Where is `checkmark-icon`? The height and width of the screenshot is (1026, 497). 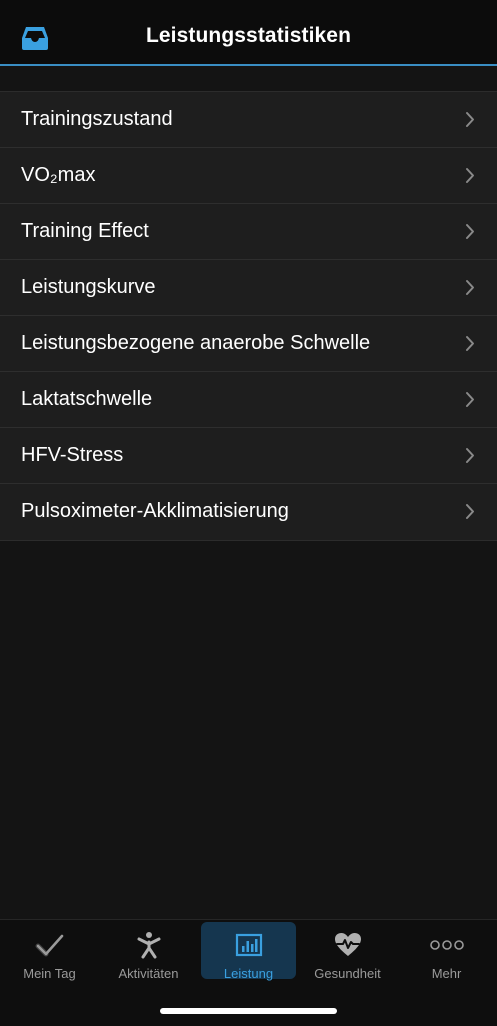 checkmark-icon is located at coordinates (49, 945).